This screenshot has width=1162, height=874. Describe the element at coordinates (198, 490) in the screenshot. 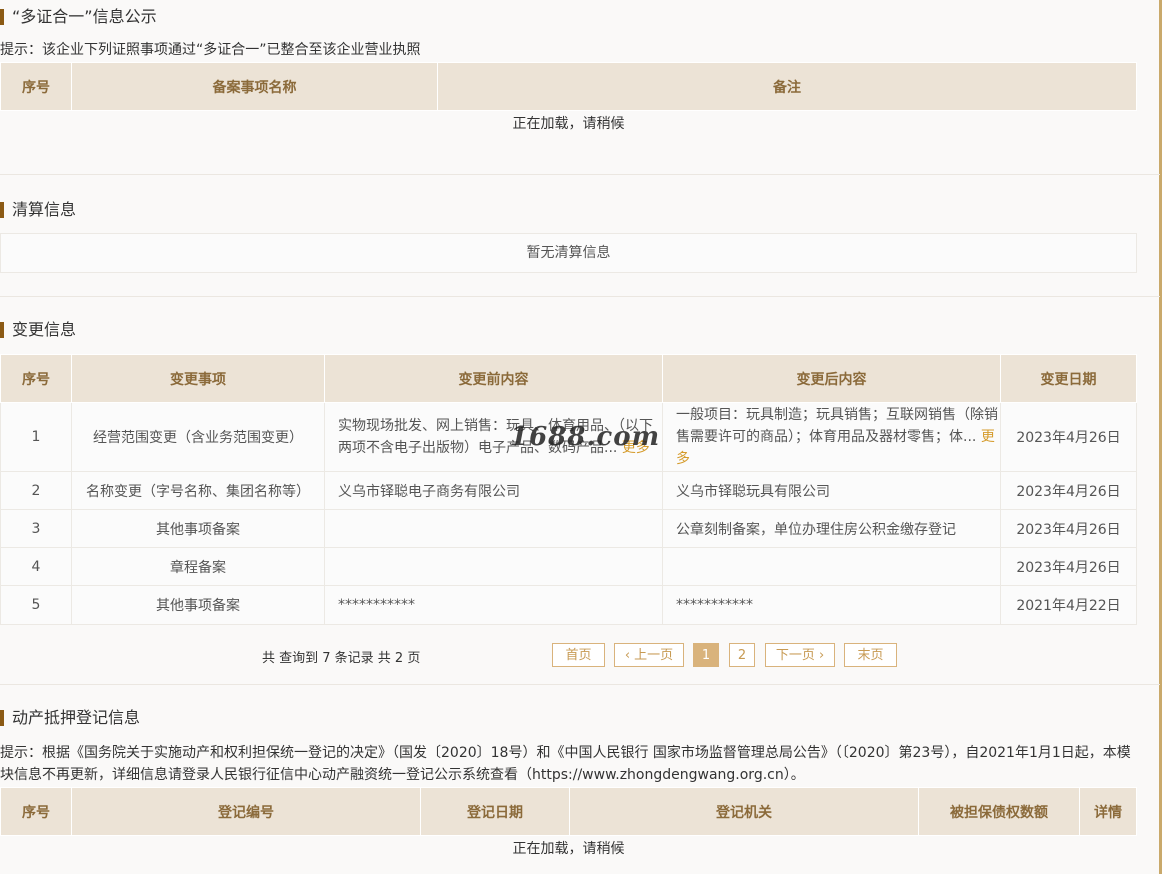

I see `cell-change-item: 名称变更（字号名称、集团名称等）` at that location.